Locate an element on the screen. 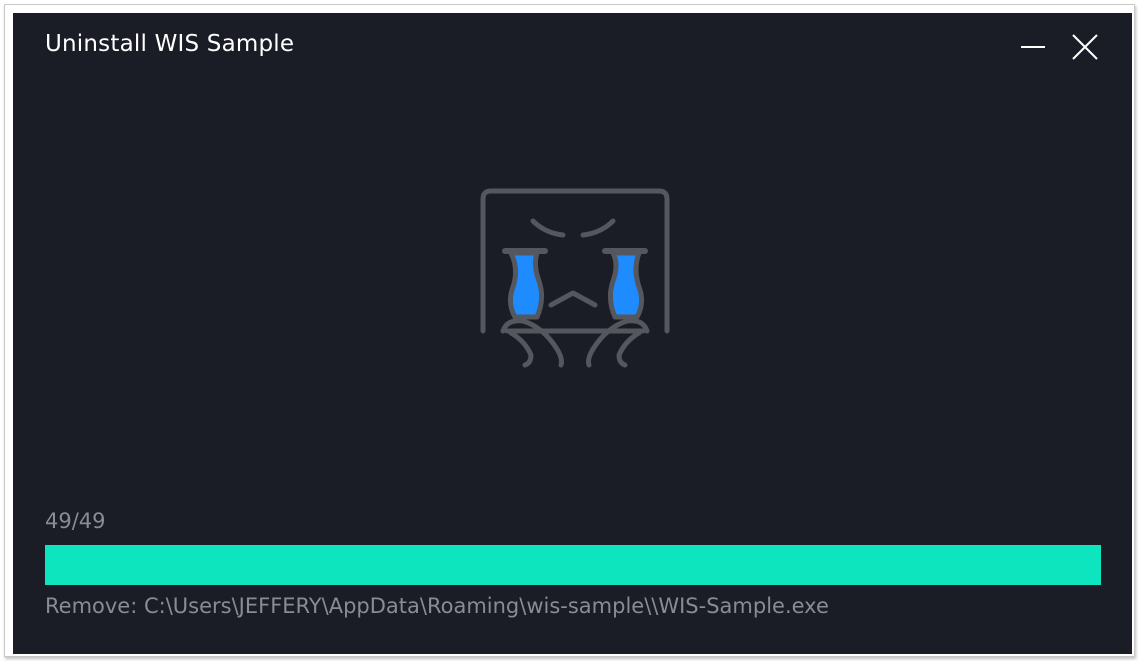 This screenshot has height=661, width=1141. progress-bar is located at coordinates (573, 565).